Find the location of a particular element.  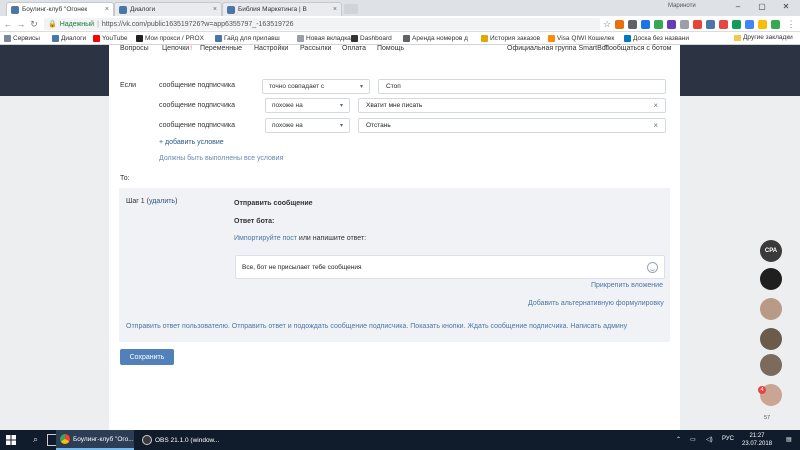

notifications-icon: ▤ is located at coordinates (789, 439).